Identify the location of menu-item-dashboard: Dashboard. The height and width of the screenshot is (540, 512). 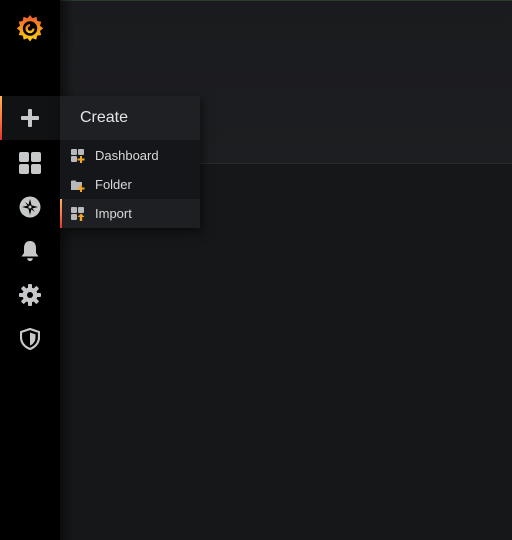
(130, 155).